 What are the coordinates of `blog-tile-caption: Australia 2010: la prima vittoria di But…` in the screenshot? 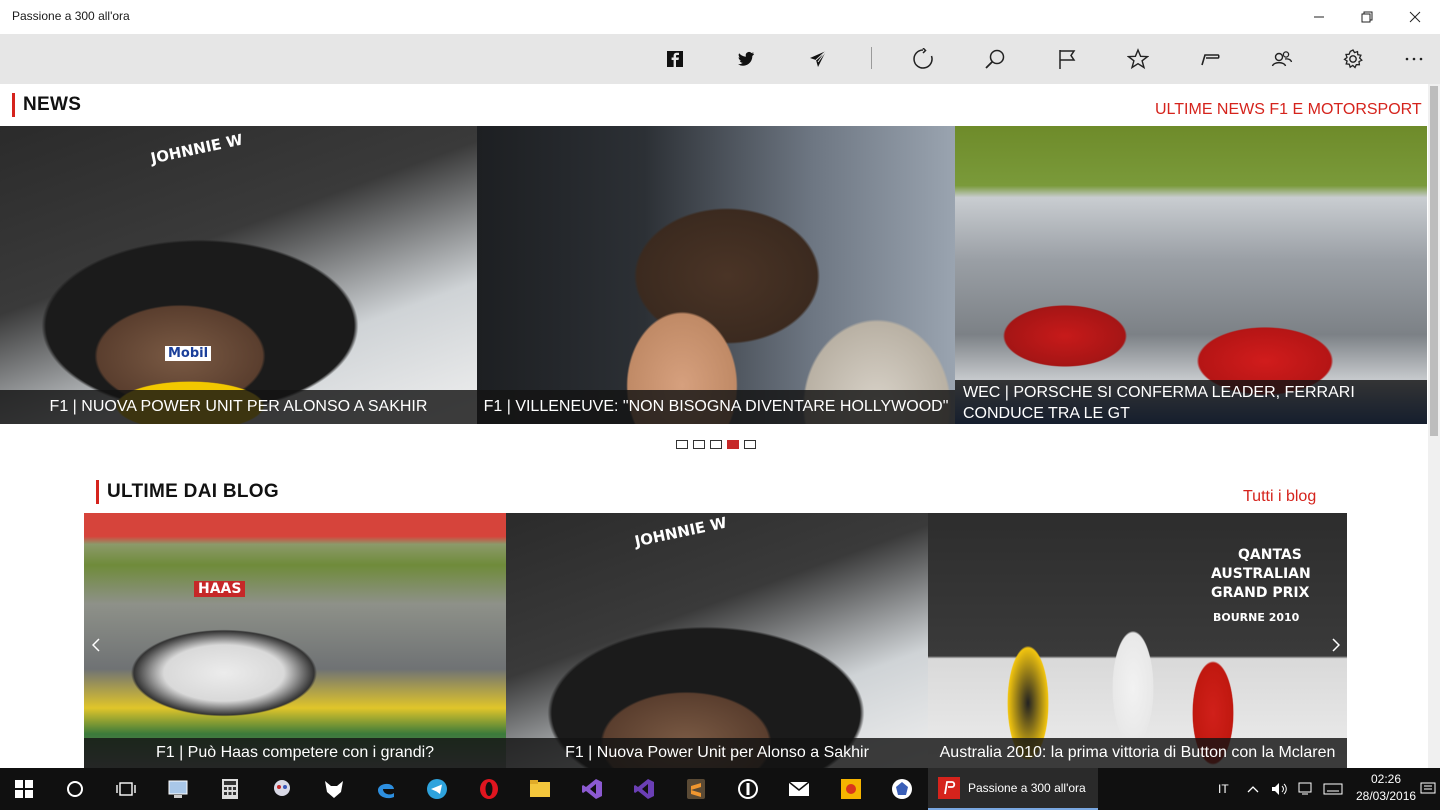 It's located at (1137, 753).